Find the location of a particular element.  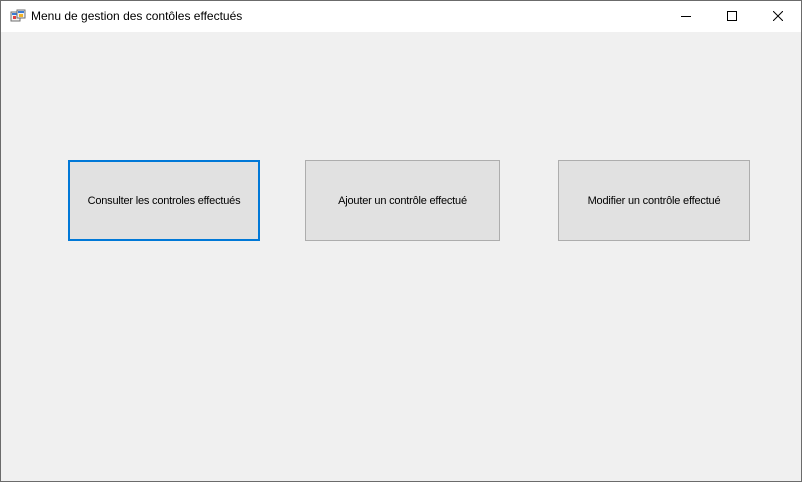

maximize-icon is located at coordinates (732, 16).